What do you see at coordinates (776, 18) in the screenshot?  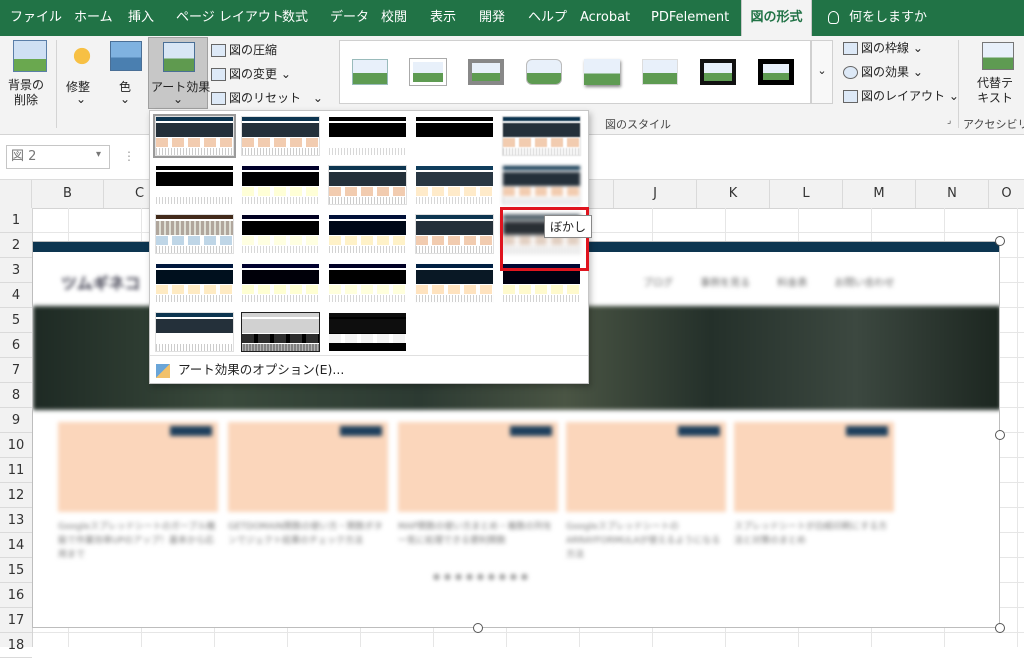 I see `tab-picture-format: 図の形式` at bounding box center [776, 18].